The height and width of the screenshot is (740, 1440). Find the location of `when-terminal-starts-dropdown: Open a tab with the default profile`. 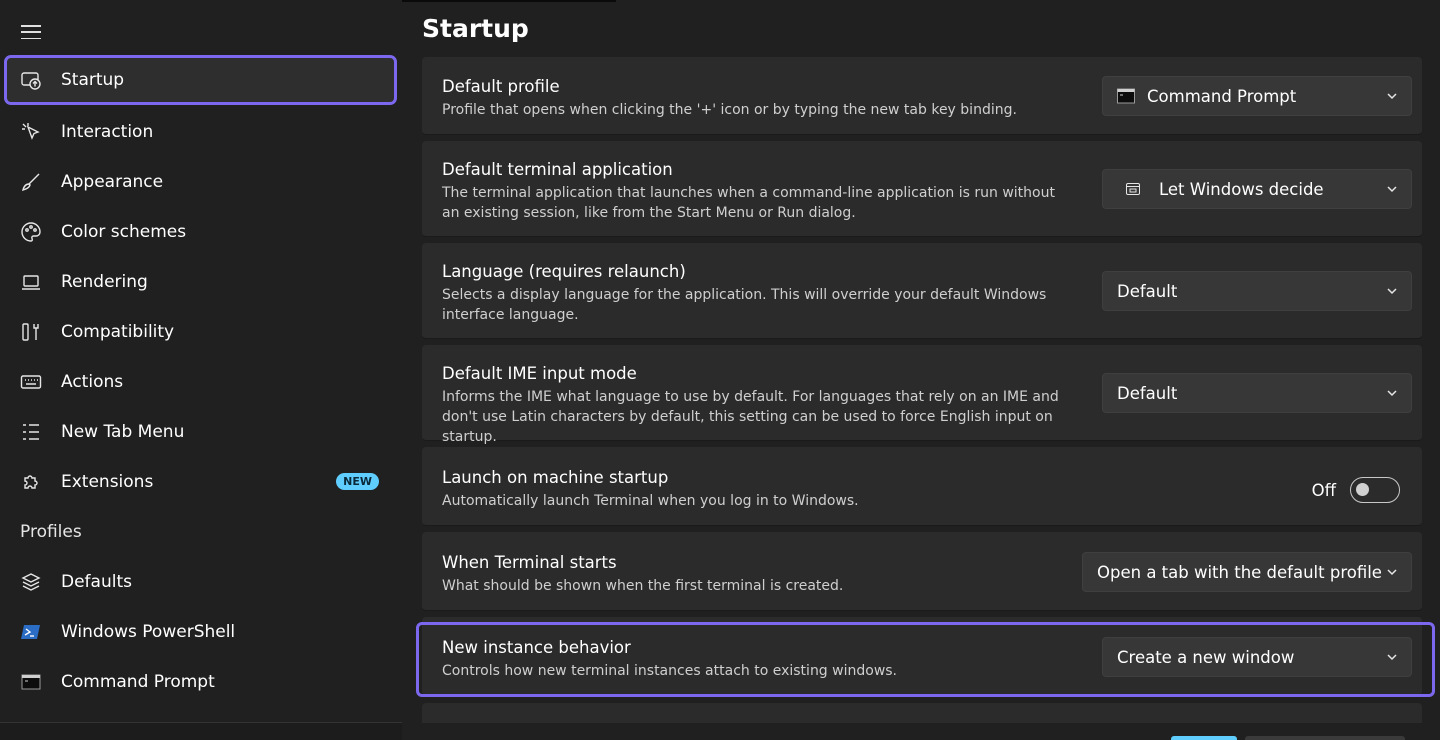

when-terminal-starts-dropdown: Open a tab with the default profile is located at coordinates (1247, 572).